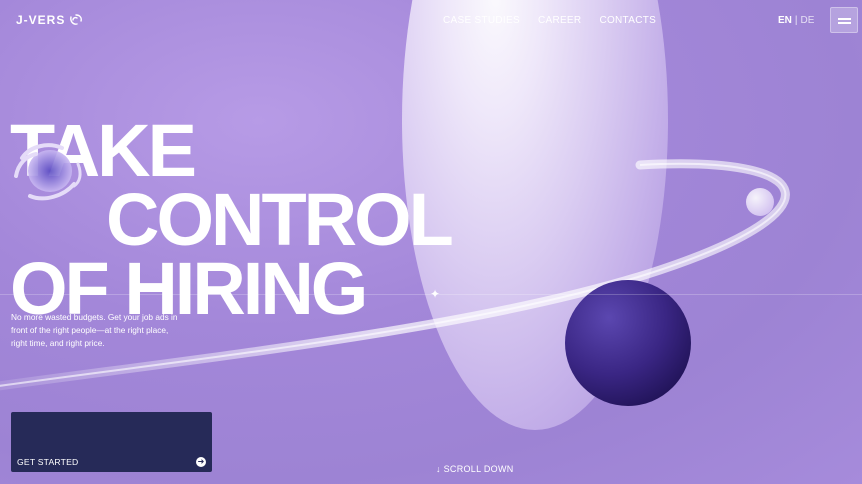 The height and width of the screenshot is (484, 862). What do you see at coordinates (111, 442) in the screenshot?
I see `get-started-button: GET STARTED ➜` at bounding box center [111, 442].